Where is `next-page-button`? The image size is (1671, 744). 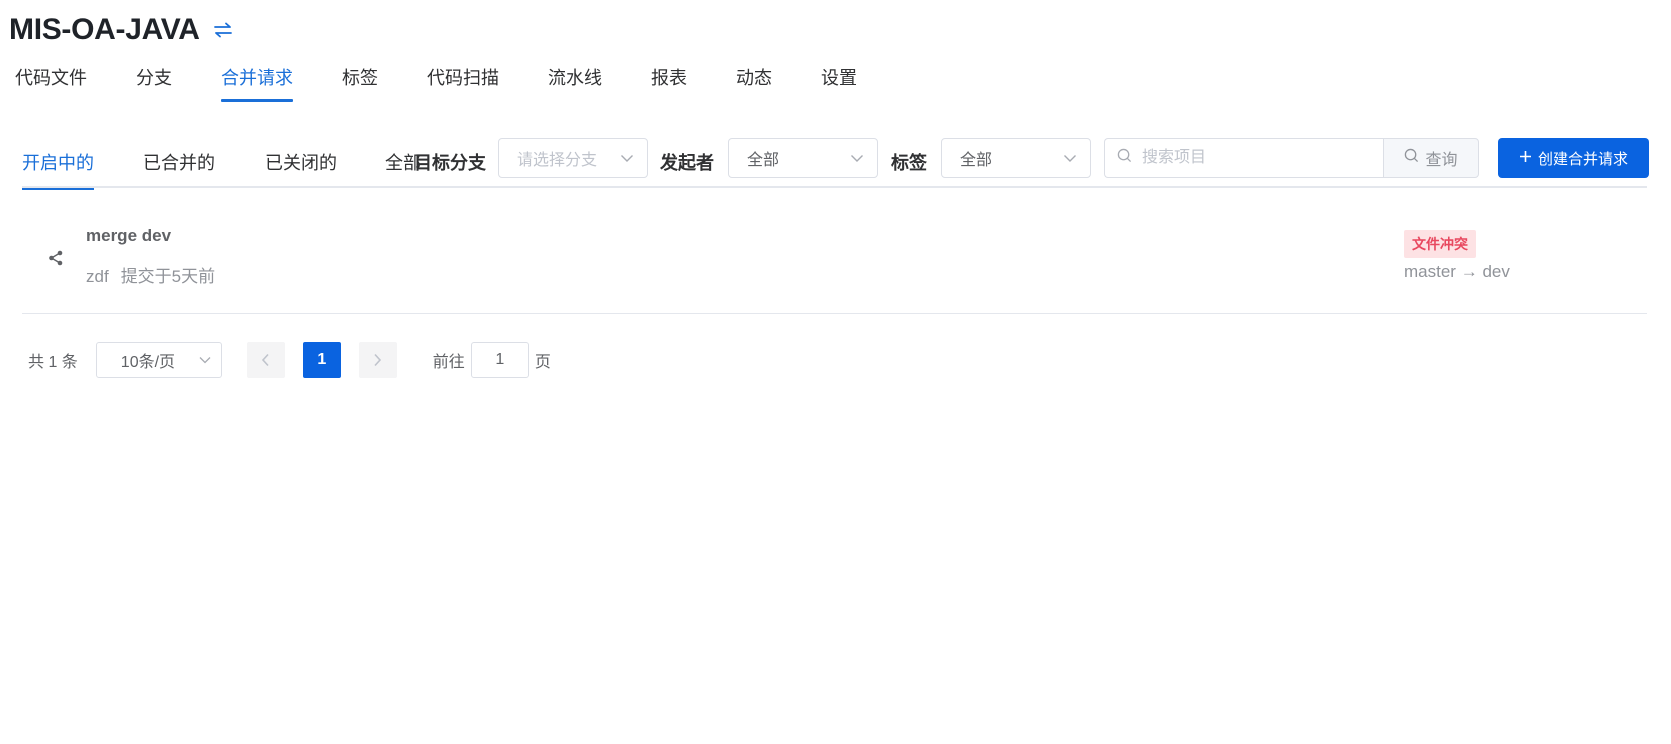 next-page-button is located at coordinates (377, 360).